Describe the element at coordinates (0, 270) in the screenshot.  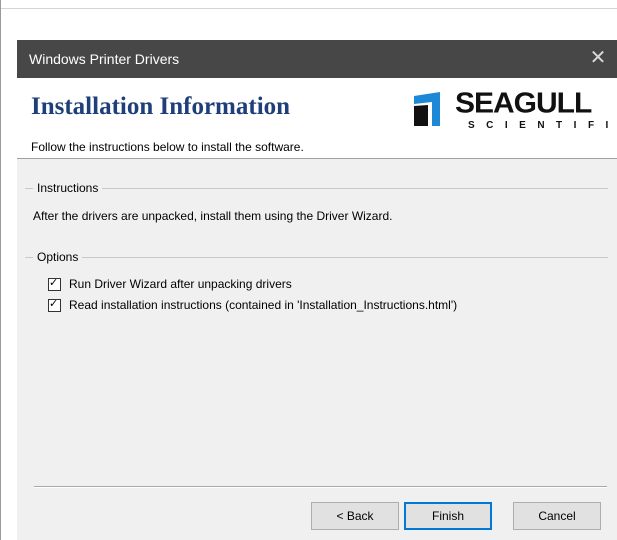
I see `background-window-edge` at that location.